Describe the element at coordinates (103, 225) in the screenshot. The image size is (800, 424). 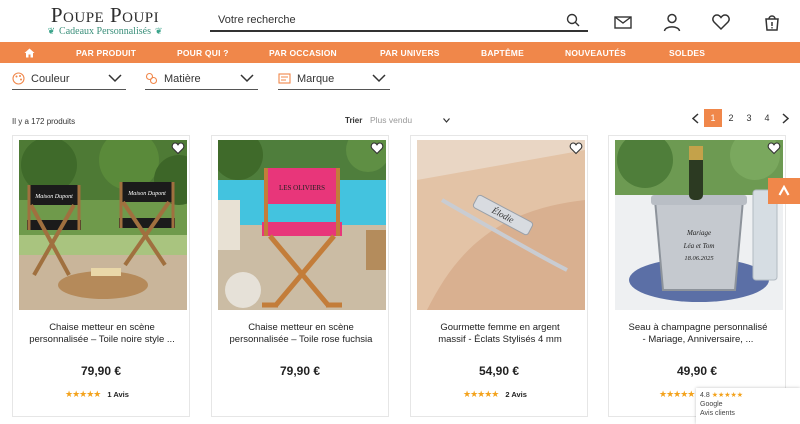
I see `product-image: Maison Dupont Maison Dupont` at that location.